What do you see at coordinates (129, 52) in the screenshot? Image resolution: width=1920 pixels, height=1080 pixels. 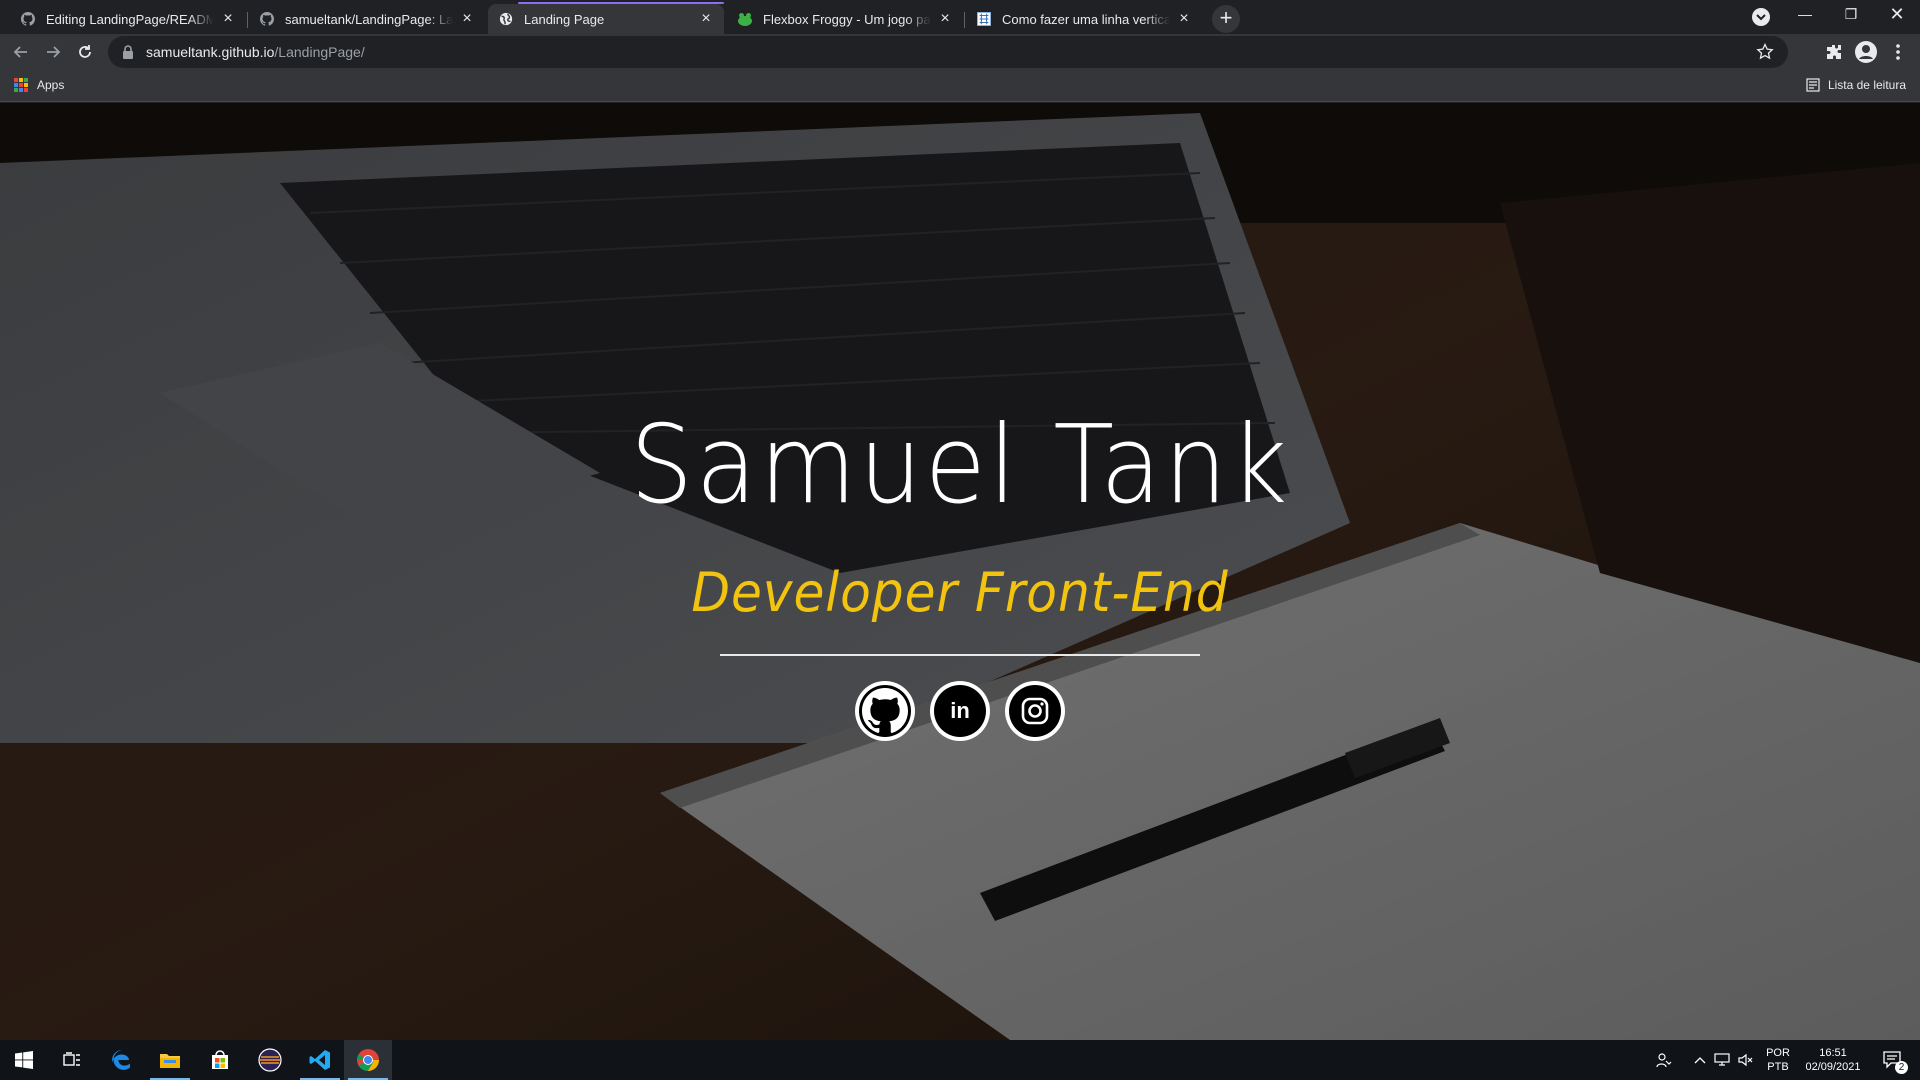 I see `lock-icon` at bounding box center [129, 52].